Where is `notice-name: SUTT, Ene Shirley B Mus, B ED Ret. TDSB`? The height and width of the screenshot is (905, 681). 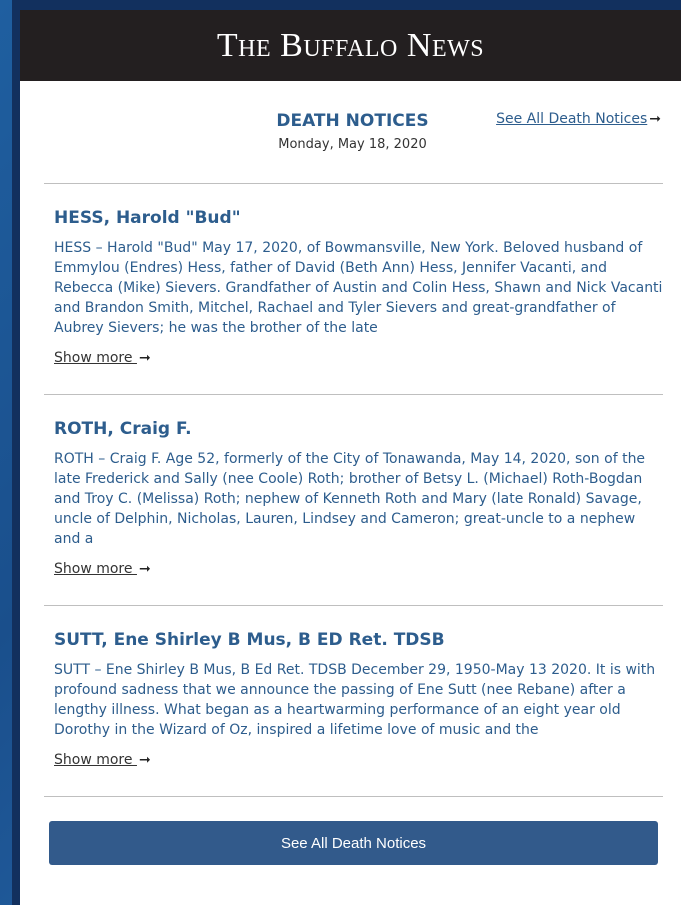
notice-name: SUTT, Ene Shirley B Mus, B ED Ret. TDSB is located at coordinates (249, 640).